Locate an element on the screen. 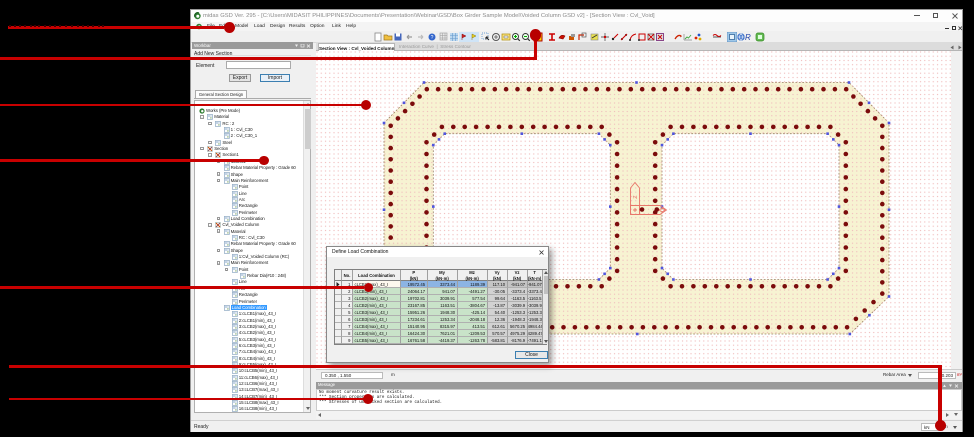  svg-text: R is located at coordinates (748, 37).